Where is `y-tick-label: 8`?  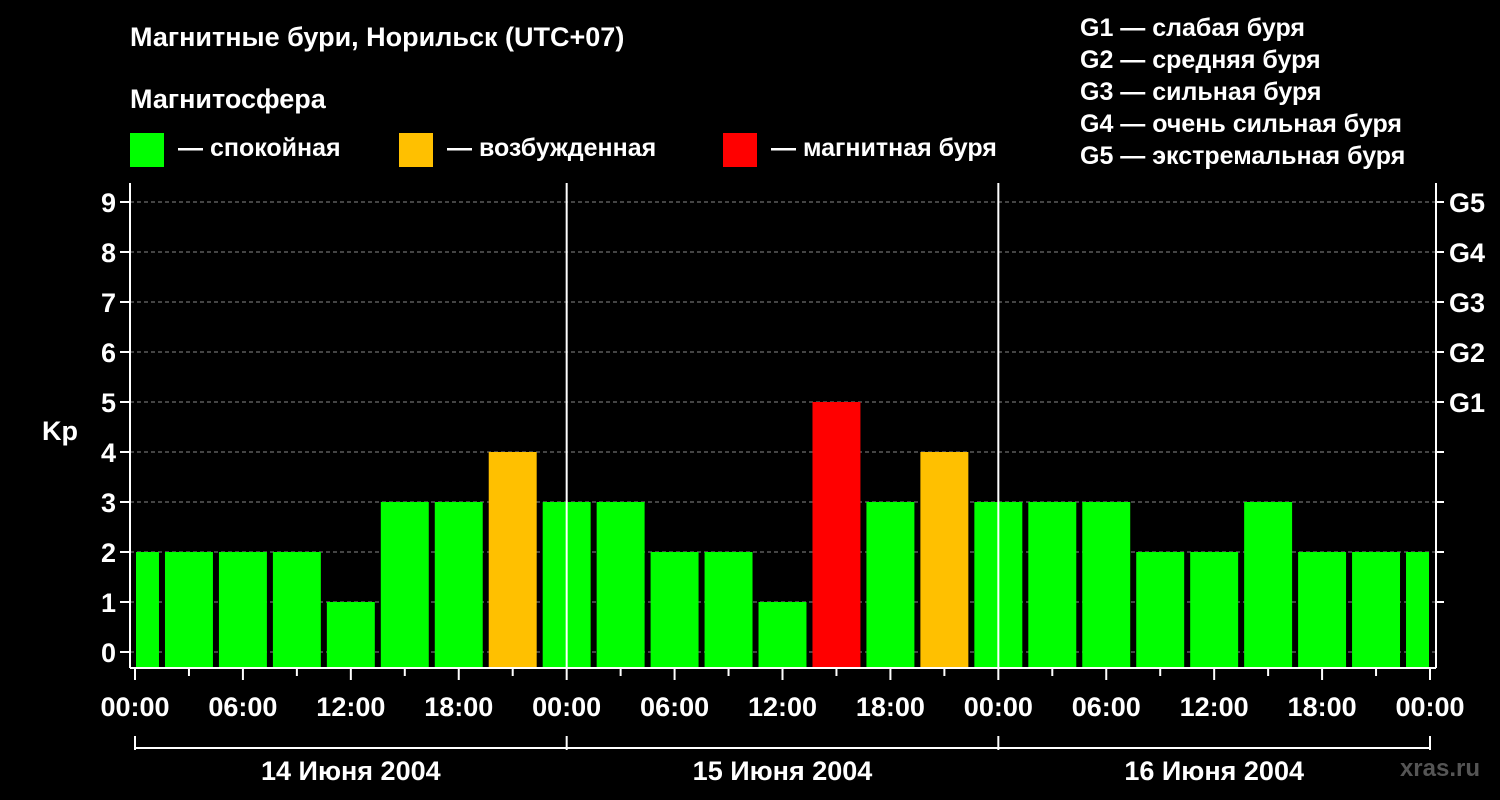
y-tick-label: 8 is located at coordinates (108, 253).